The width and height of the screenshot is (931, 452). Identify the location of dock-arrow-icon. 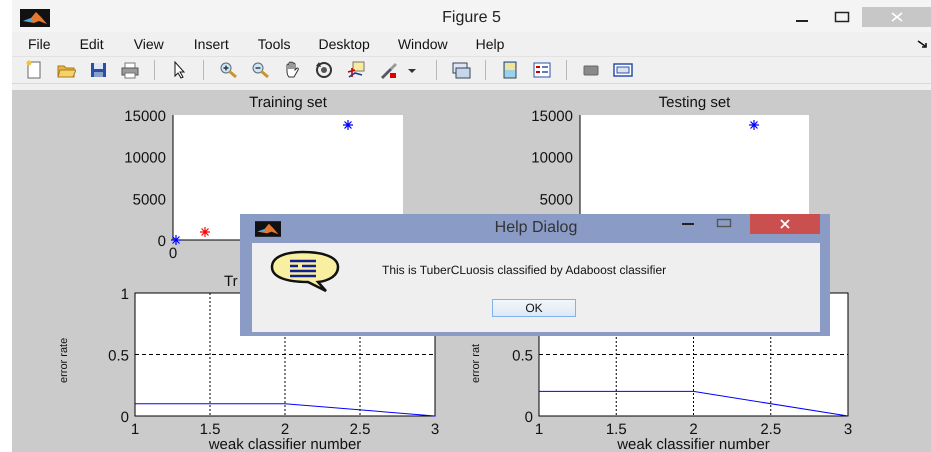
(923, 44).